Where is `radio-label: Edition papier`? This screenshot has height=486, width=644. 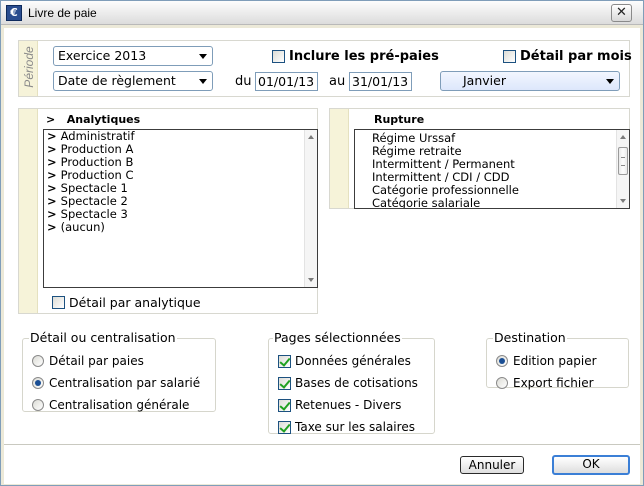 radio-label: Edition papier is located at coordinates (555, 361).